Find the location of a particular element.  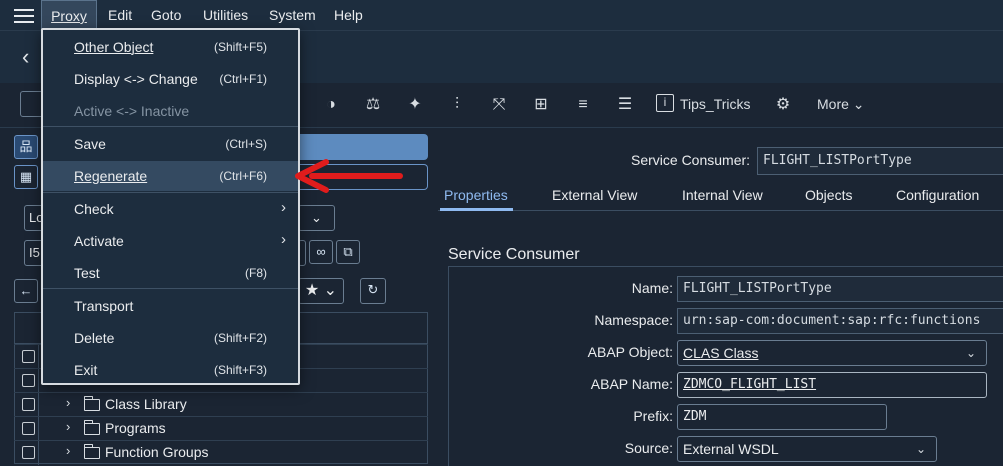

tips-tricks-button: Tips_Tricks is located at coordinates (715, 104).